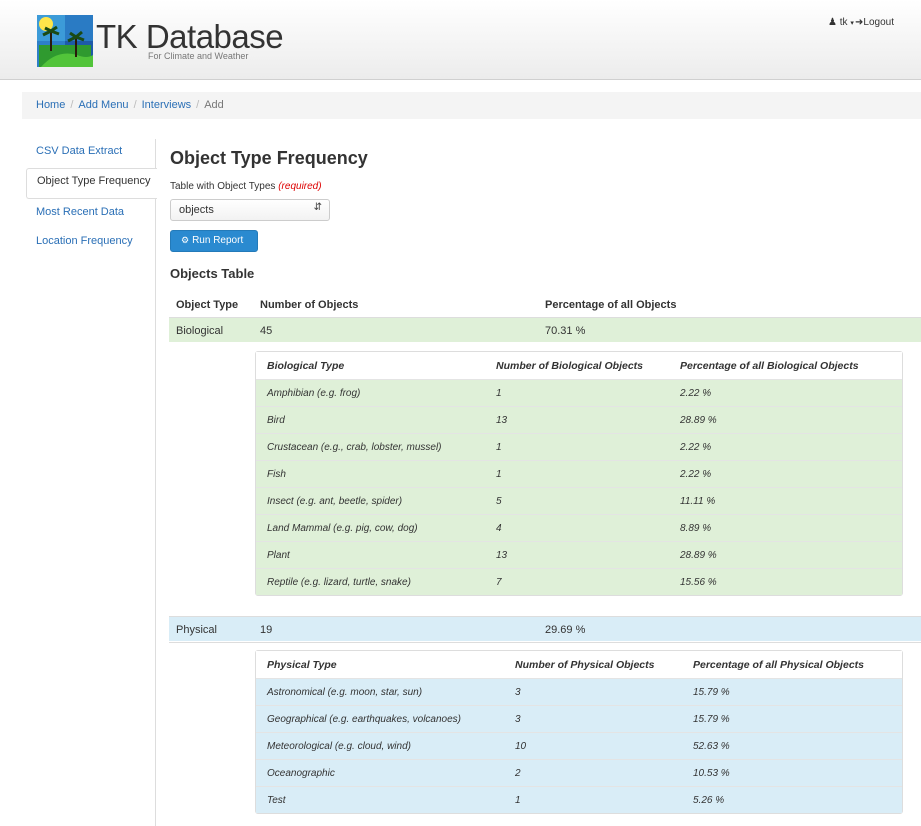  I want to click on table-row: Fish 1 2.22 %, so click(579, 473).